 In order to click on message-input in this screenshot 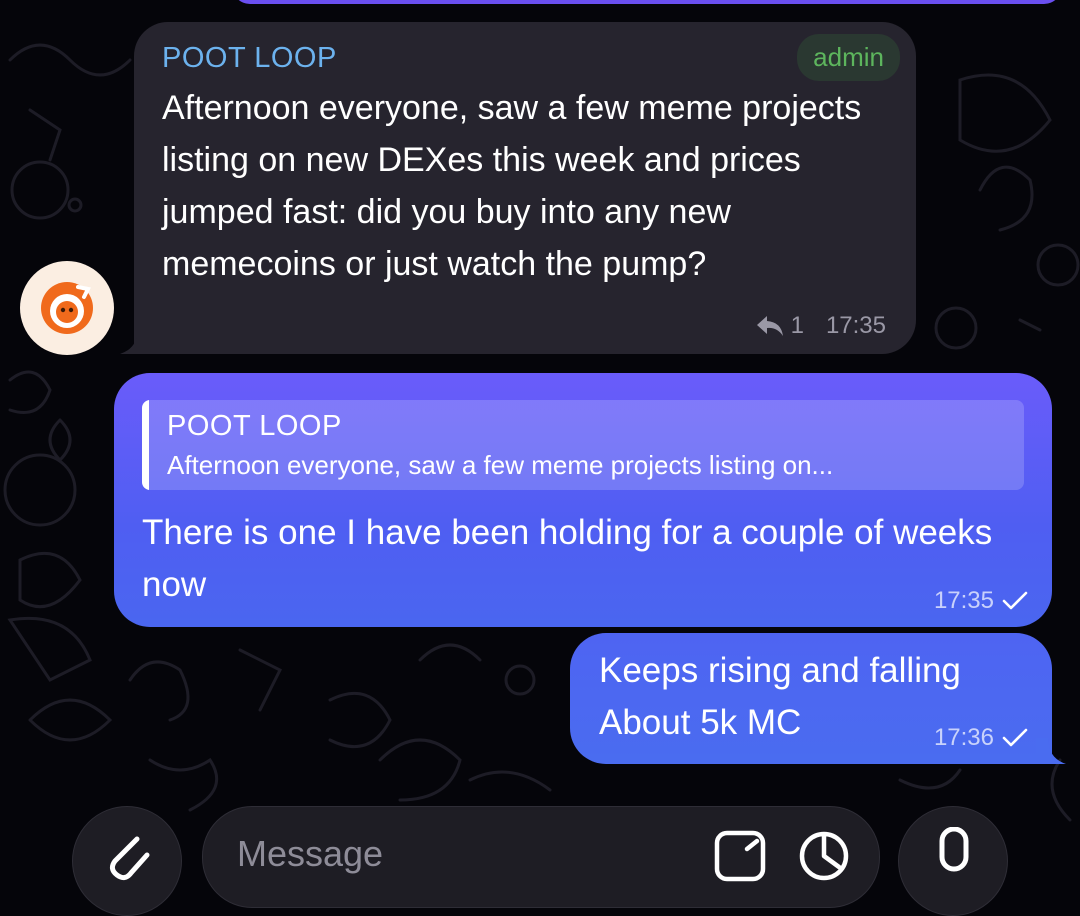, I will do `click(467, 854)`.